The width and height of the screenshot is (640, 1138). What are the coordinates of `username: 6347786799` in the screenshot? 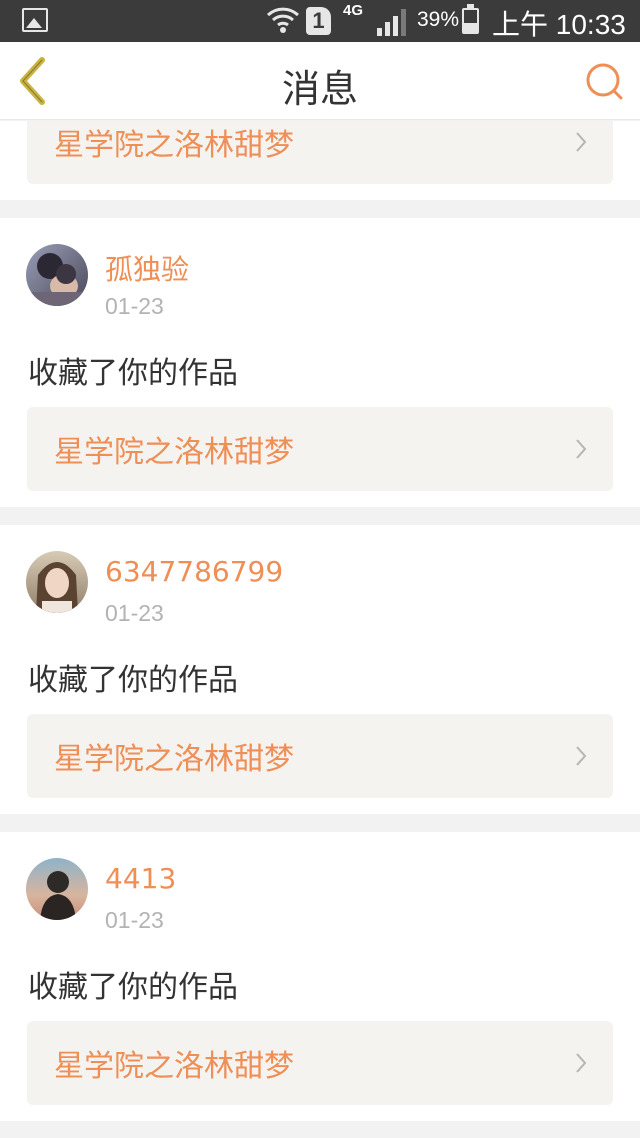 It's located at (194, 571).